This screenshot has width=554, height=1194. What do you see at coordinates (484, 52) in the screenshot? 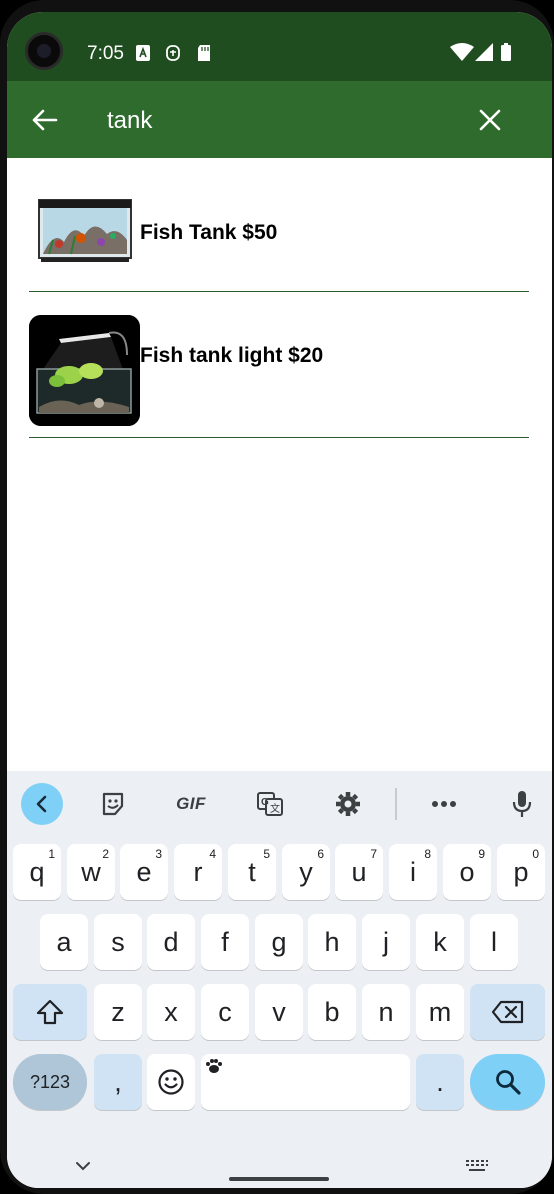
I see `cellular-signal-icon` at bounding box center [484, 52].